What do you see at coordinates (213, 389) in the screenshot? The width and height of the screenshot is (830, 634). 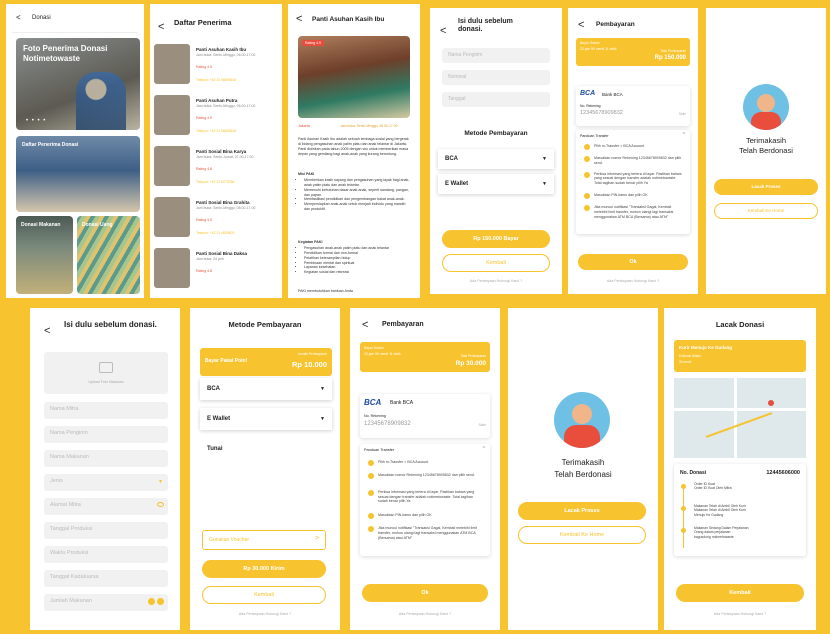 I see `option-label: BCA` at bounding box center [213, 389].